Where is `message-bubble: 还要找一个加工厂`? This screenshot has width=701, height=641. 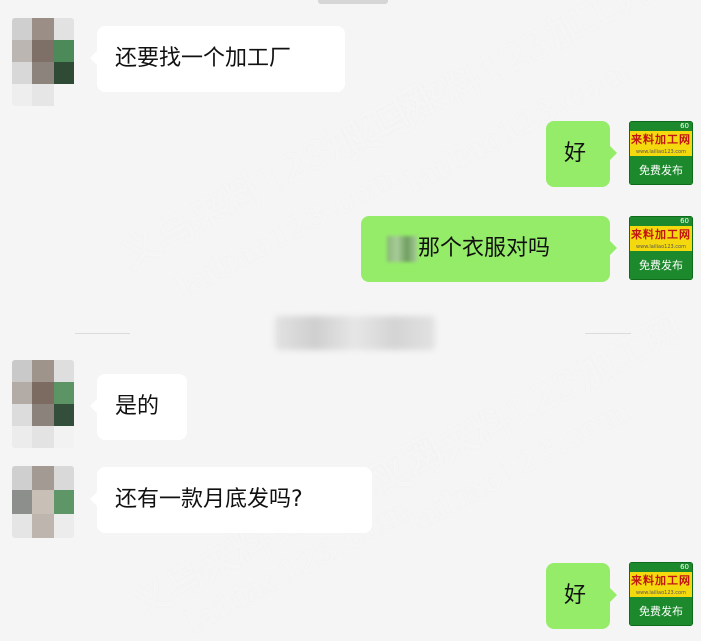 message-bubble: 还要找一个加工厂 is located at coordinates (217, 59).